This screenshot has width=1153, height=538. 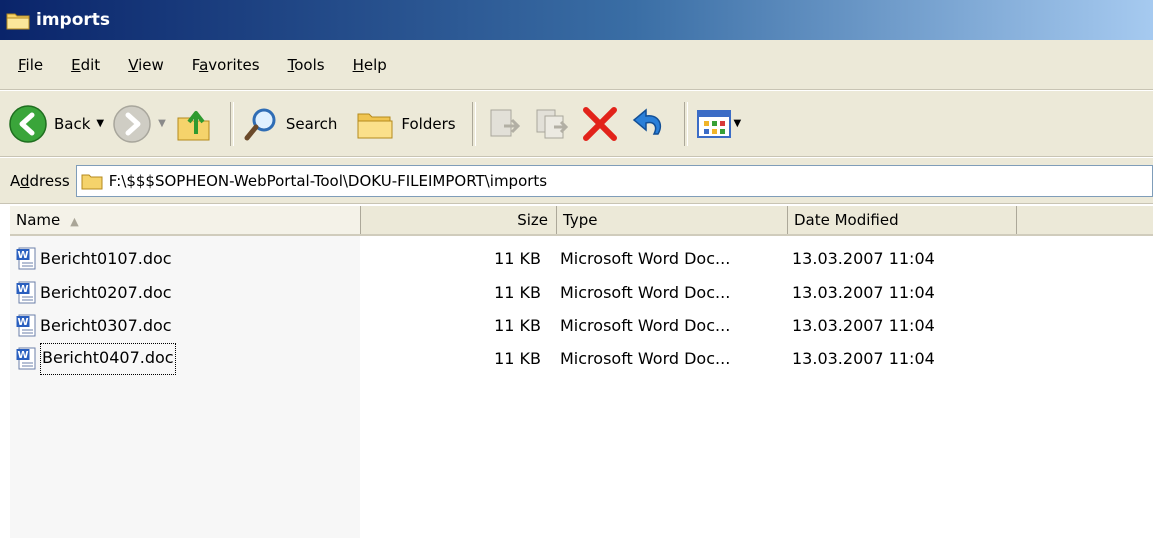 I want to click on address-label: Address, so click(x=40, y=181).